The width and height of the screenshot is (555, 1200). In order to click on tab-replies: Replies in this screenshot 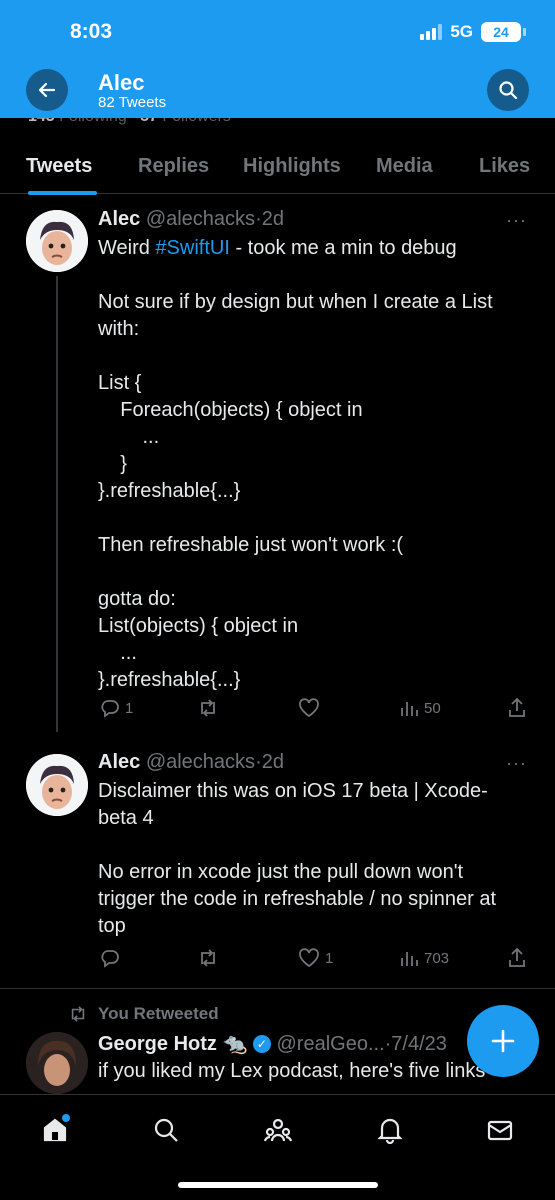, I will do `click(173, 166)`.